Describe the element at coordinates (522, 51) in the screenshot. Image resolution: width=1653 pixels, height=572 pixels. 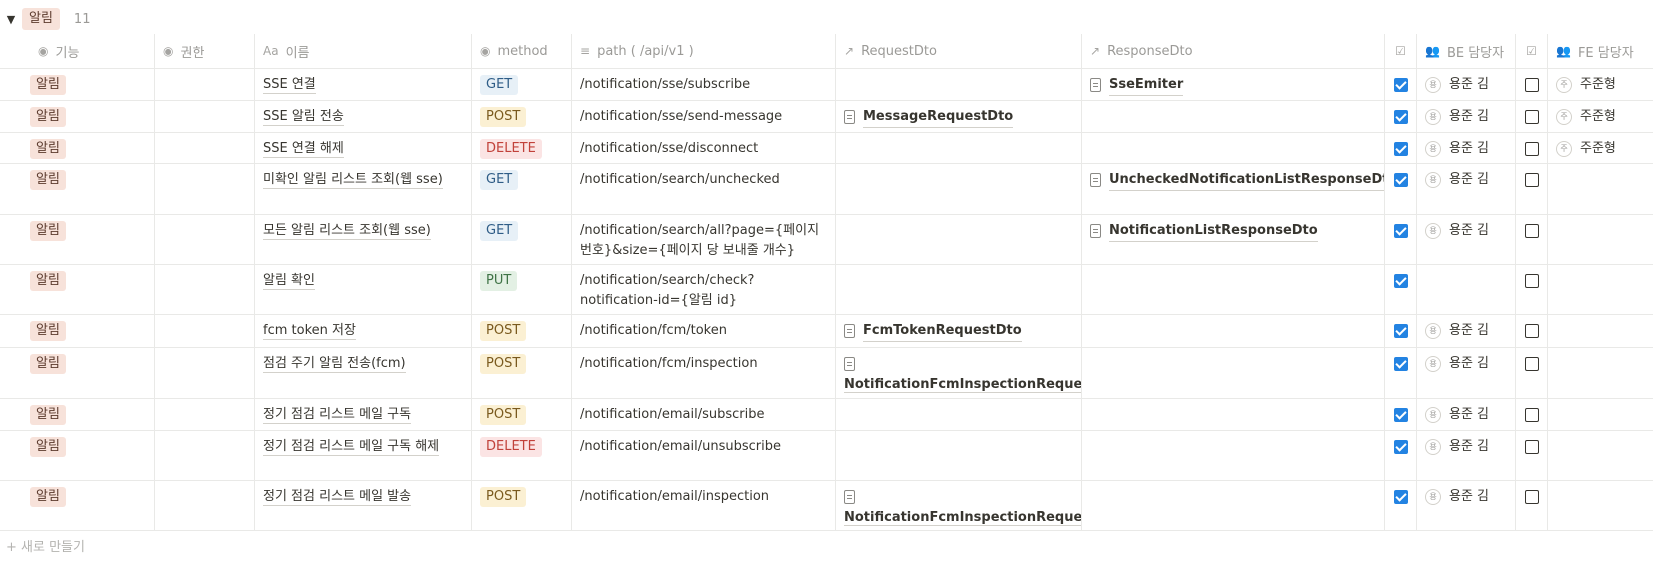
I see `header-method: ◉ method` at that location.